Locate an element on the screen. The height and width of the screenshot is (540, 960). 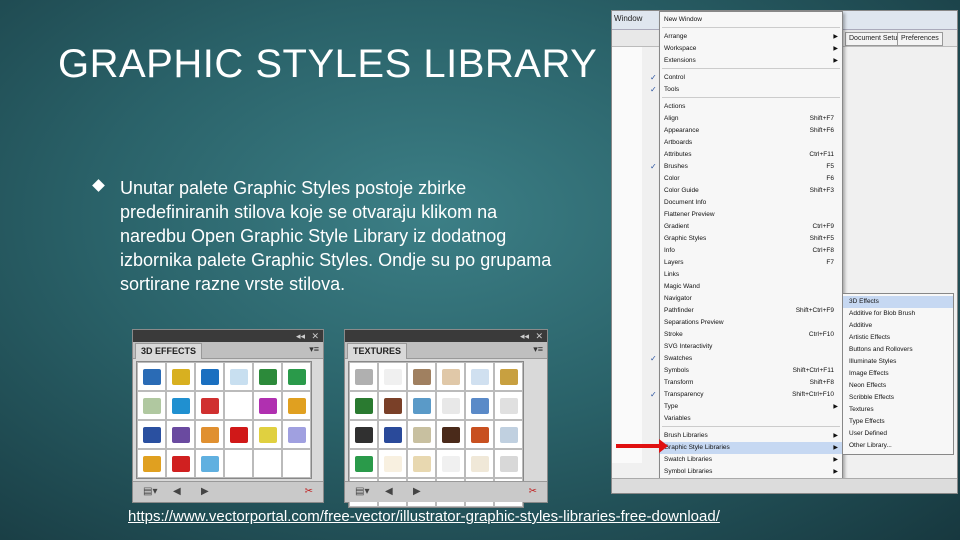
menu-item: Tools ✓ is located at coordinates (746, 90).